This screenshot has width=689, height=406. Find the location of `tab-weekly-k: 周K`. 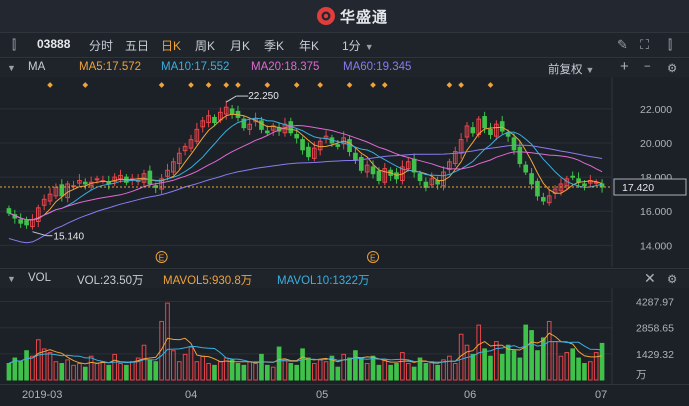

tab-weekly-k: 周K is located at coordinates (205, 45).